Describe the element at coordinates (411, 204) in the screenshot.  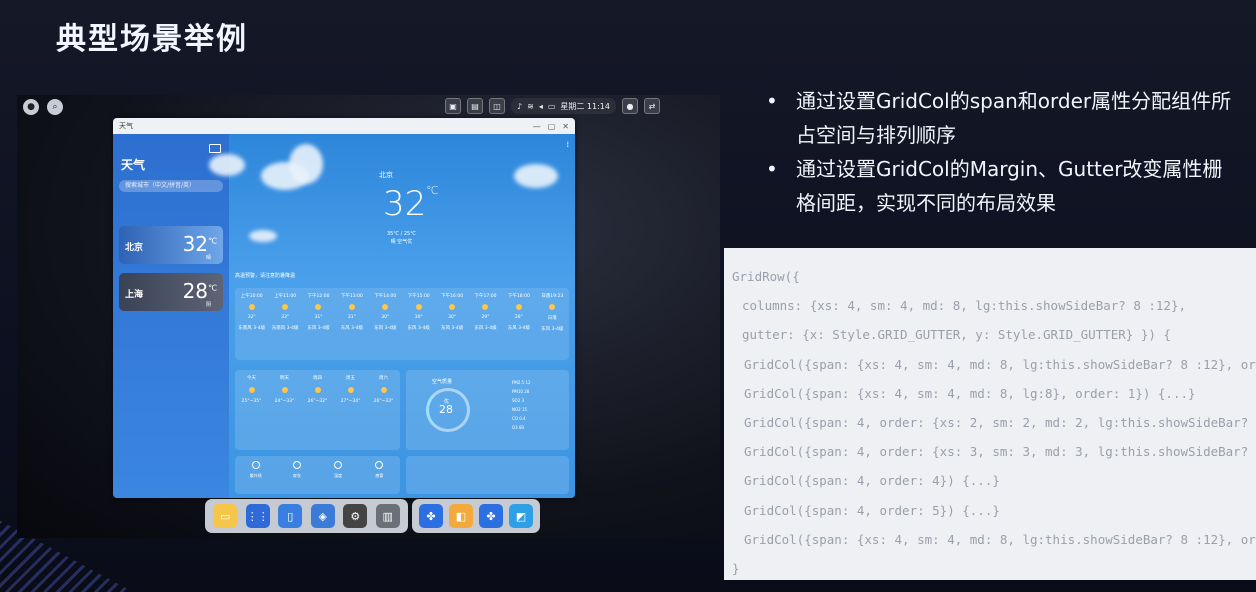
I see `current-temp: 32℃` at that location.